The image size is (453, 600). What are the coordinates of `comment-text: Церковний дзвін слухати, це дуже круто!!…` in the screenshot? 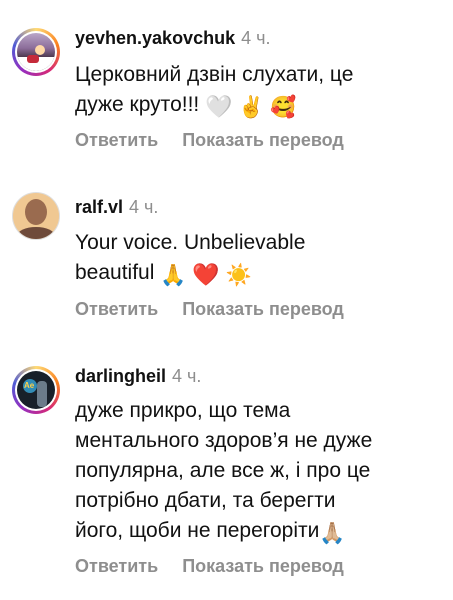 It's located at (260, 91).